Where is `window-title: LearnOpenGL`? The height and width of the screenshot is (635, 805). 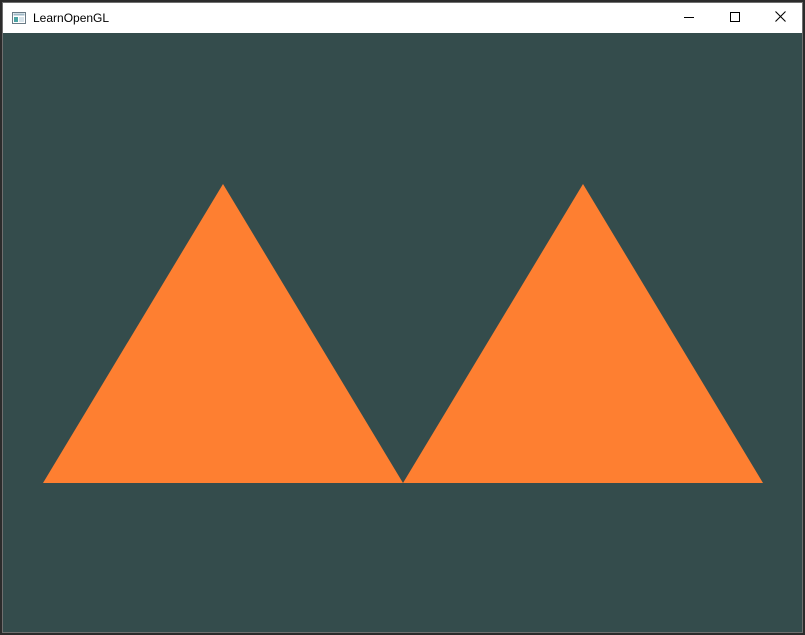 window-title: LearnOpenGL is located at coordinates (71, 18).